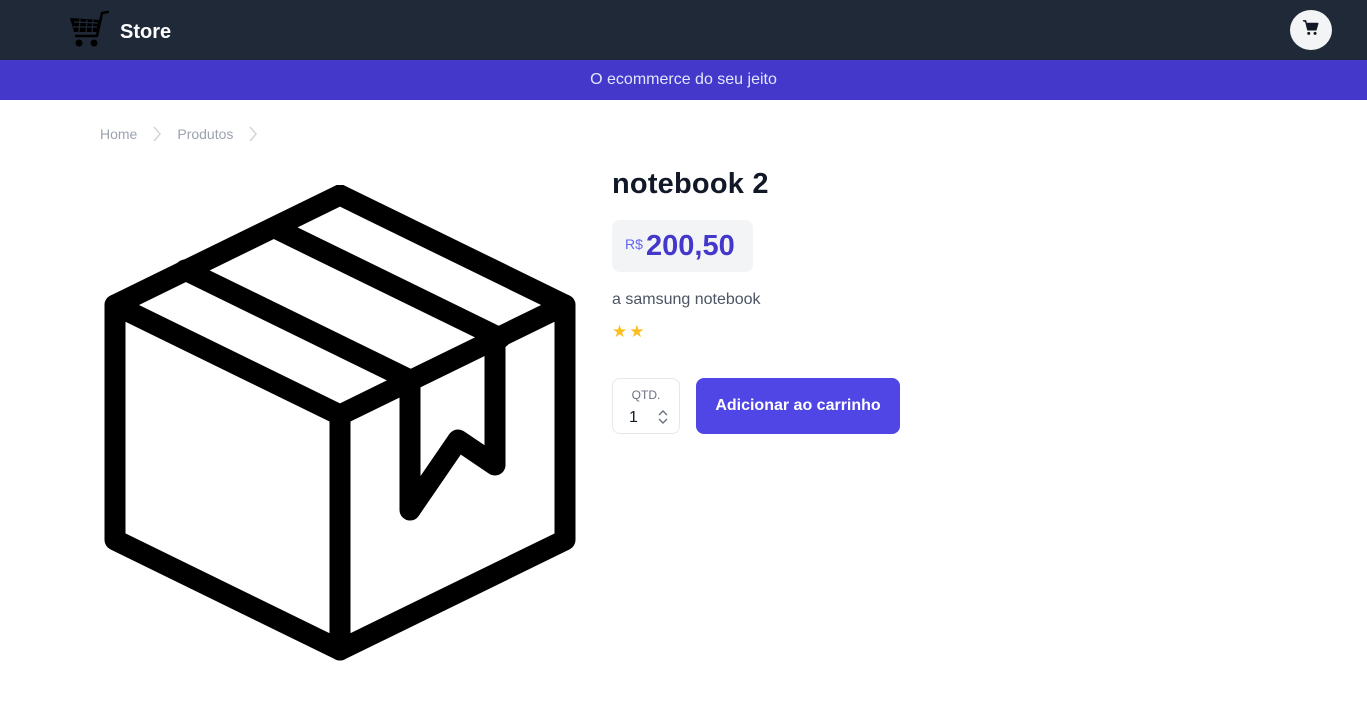  I want to click on price-box: R$ 200,50, so click(682, 246).